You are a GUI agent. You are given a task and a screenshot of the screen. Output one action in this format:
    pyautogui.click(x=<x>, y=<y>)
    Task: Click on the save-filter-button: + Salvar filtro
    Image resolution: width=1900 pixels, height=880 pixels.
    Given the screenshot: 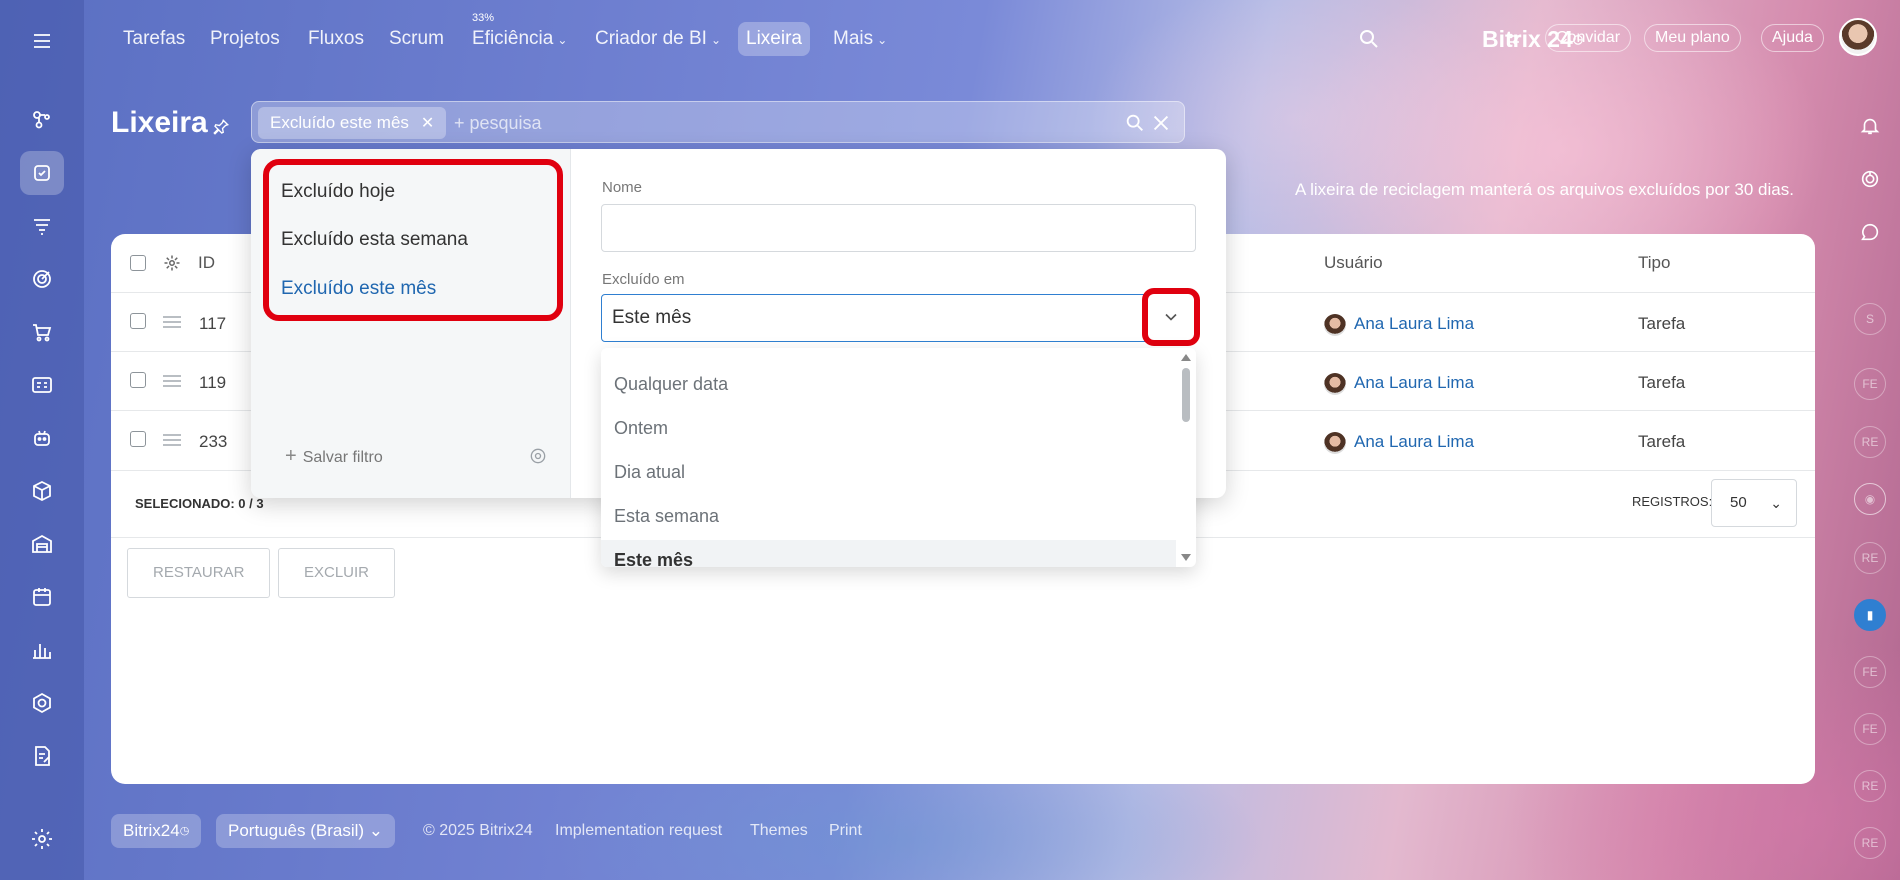 What is the action you would take?
    pyautogui.click(x=334, y=456)
    